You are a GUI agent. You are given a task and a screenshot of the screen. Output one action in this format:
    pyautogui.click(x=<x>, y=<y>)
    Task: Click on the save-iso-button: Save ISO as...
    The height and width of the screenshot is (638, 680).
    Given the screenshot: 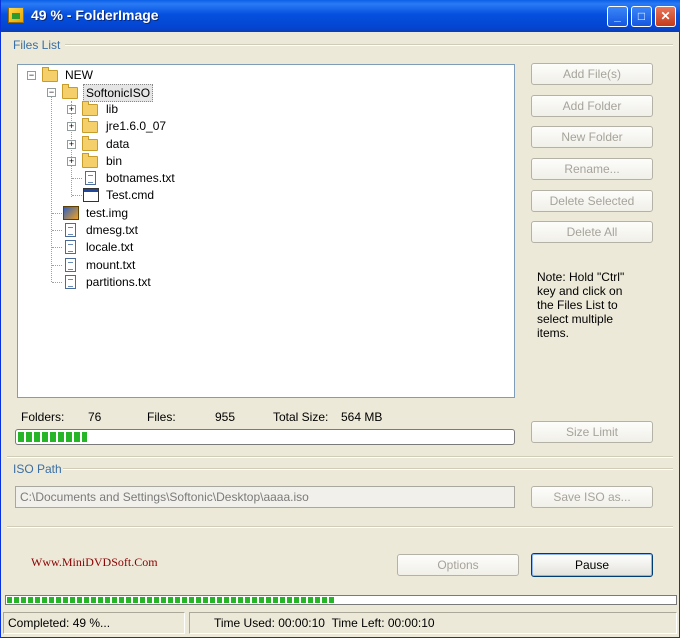 What is the action you would take?
    pyautogui.click(x=592, y=497)
    